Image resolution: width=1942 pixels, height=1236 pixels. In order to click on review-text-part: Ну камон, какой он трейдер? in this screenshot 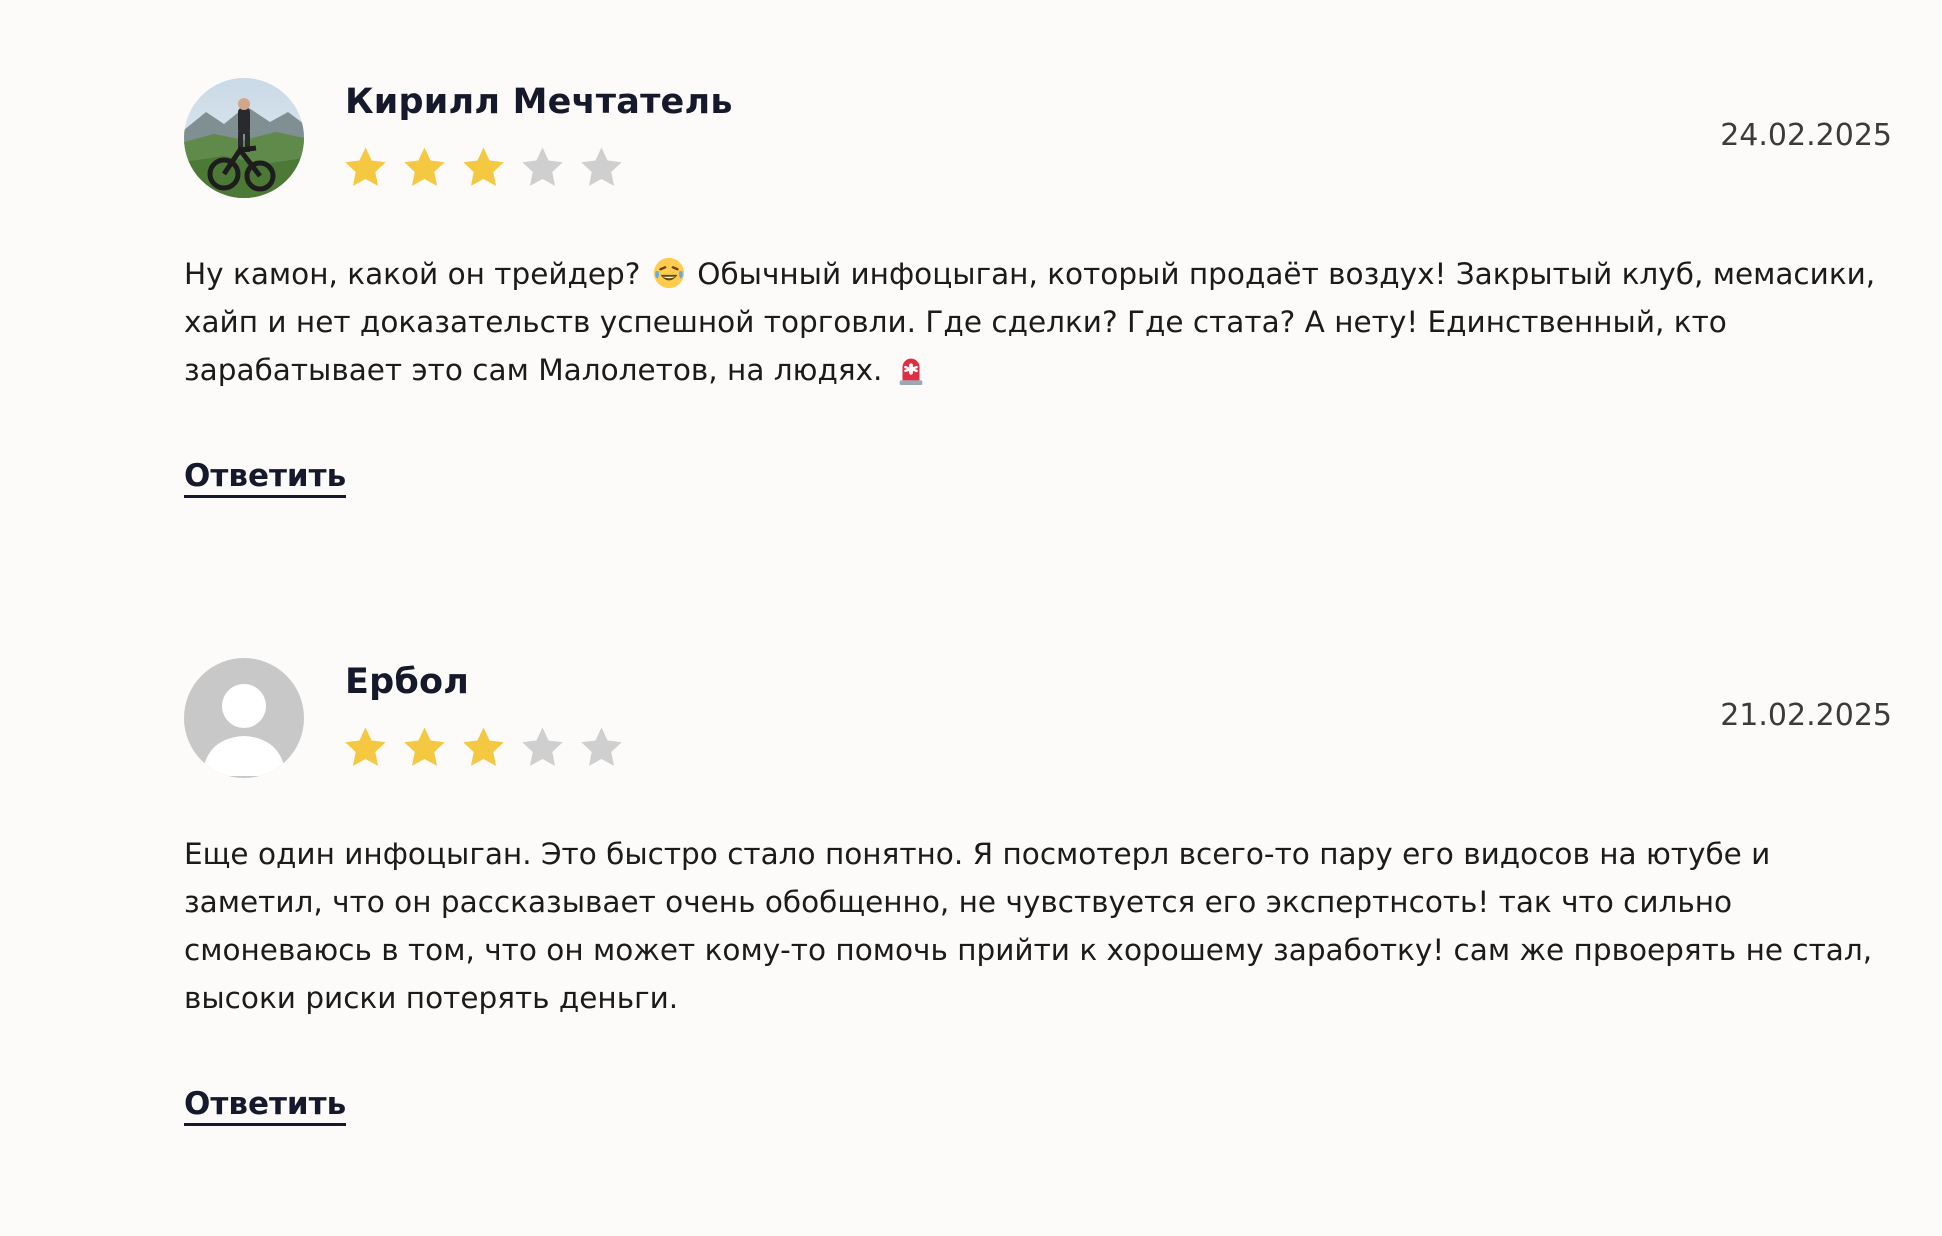, I will do `click(412, 274)`.